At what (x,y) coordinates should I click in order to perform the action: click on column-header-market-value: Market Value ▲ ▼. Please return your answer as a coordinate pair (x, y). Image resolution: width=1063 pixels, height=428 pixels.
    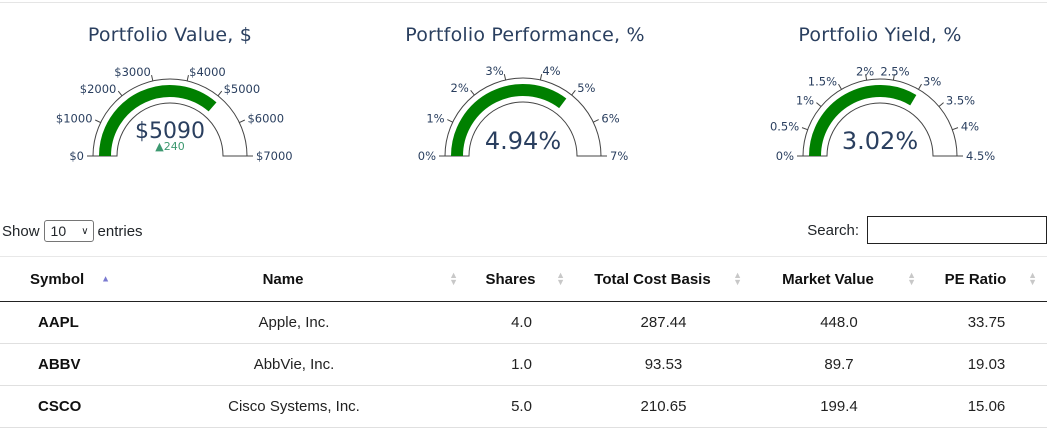
    Looking at the image, I should click on (839, 279).